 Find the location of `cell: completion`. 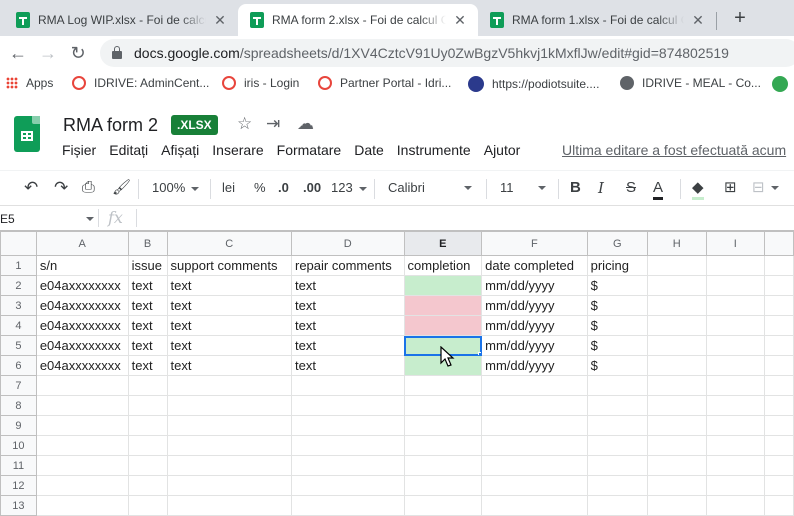

cell: completion is located at coordinates (443, 265).